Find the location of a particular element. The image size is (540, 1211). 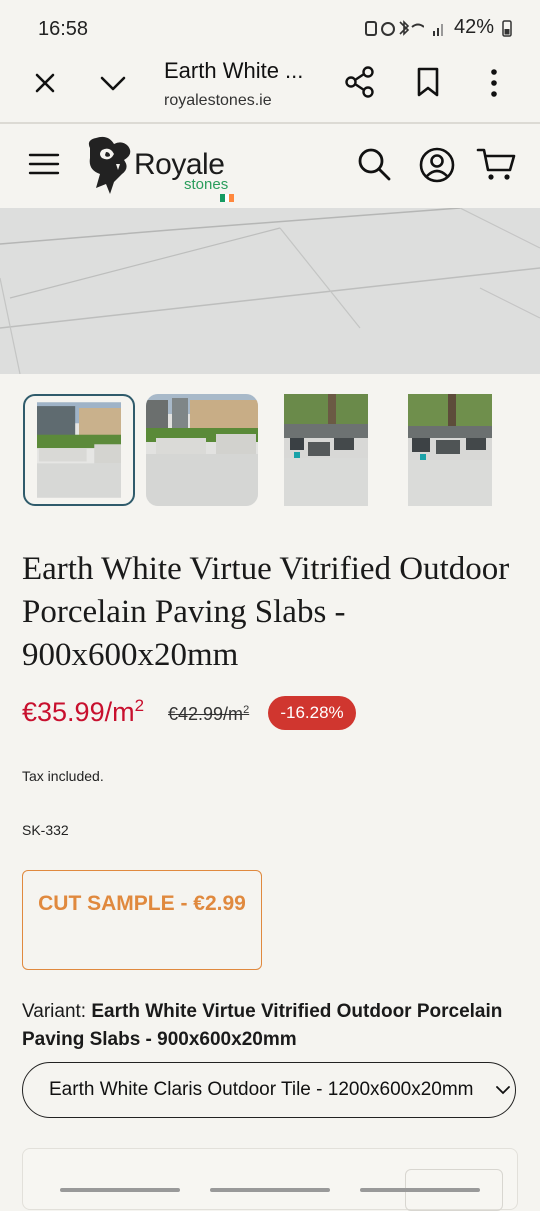

search-icon is located at coordinates (374, 164).